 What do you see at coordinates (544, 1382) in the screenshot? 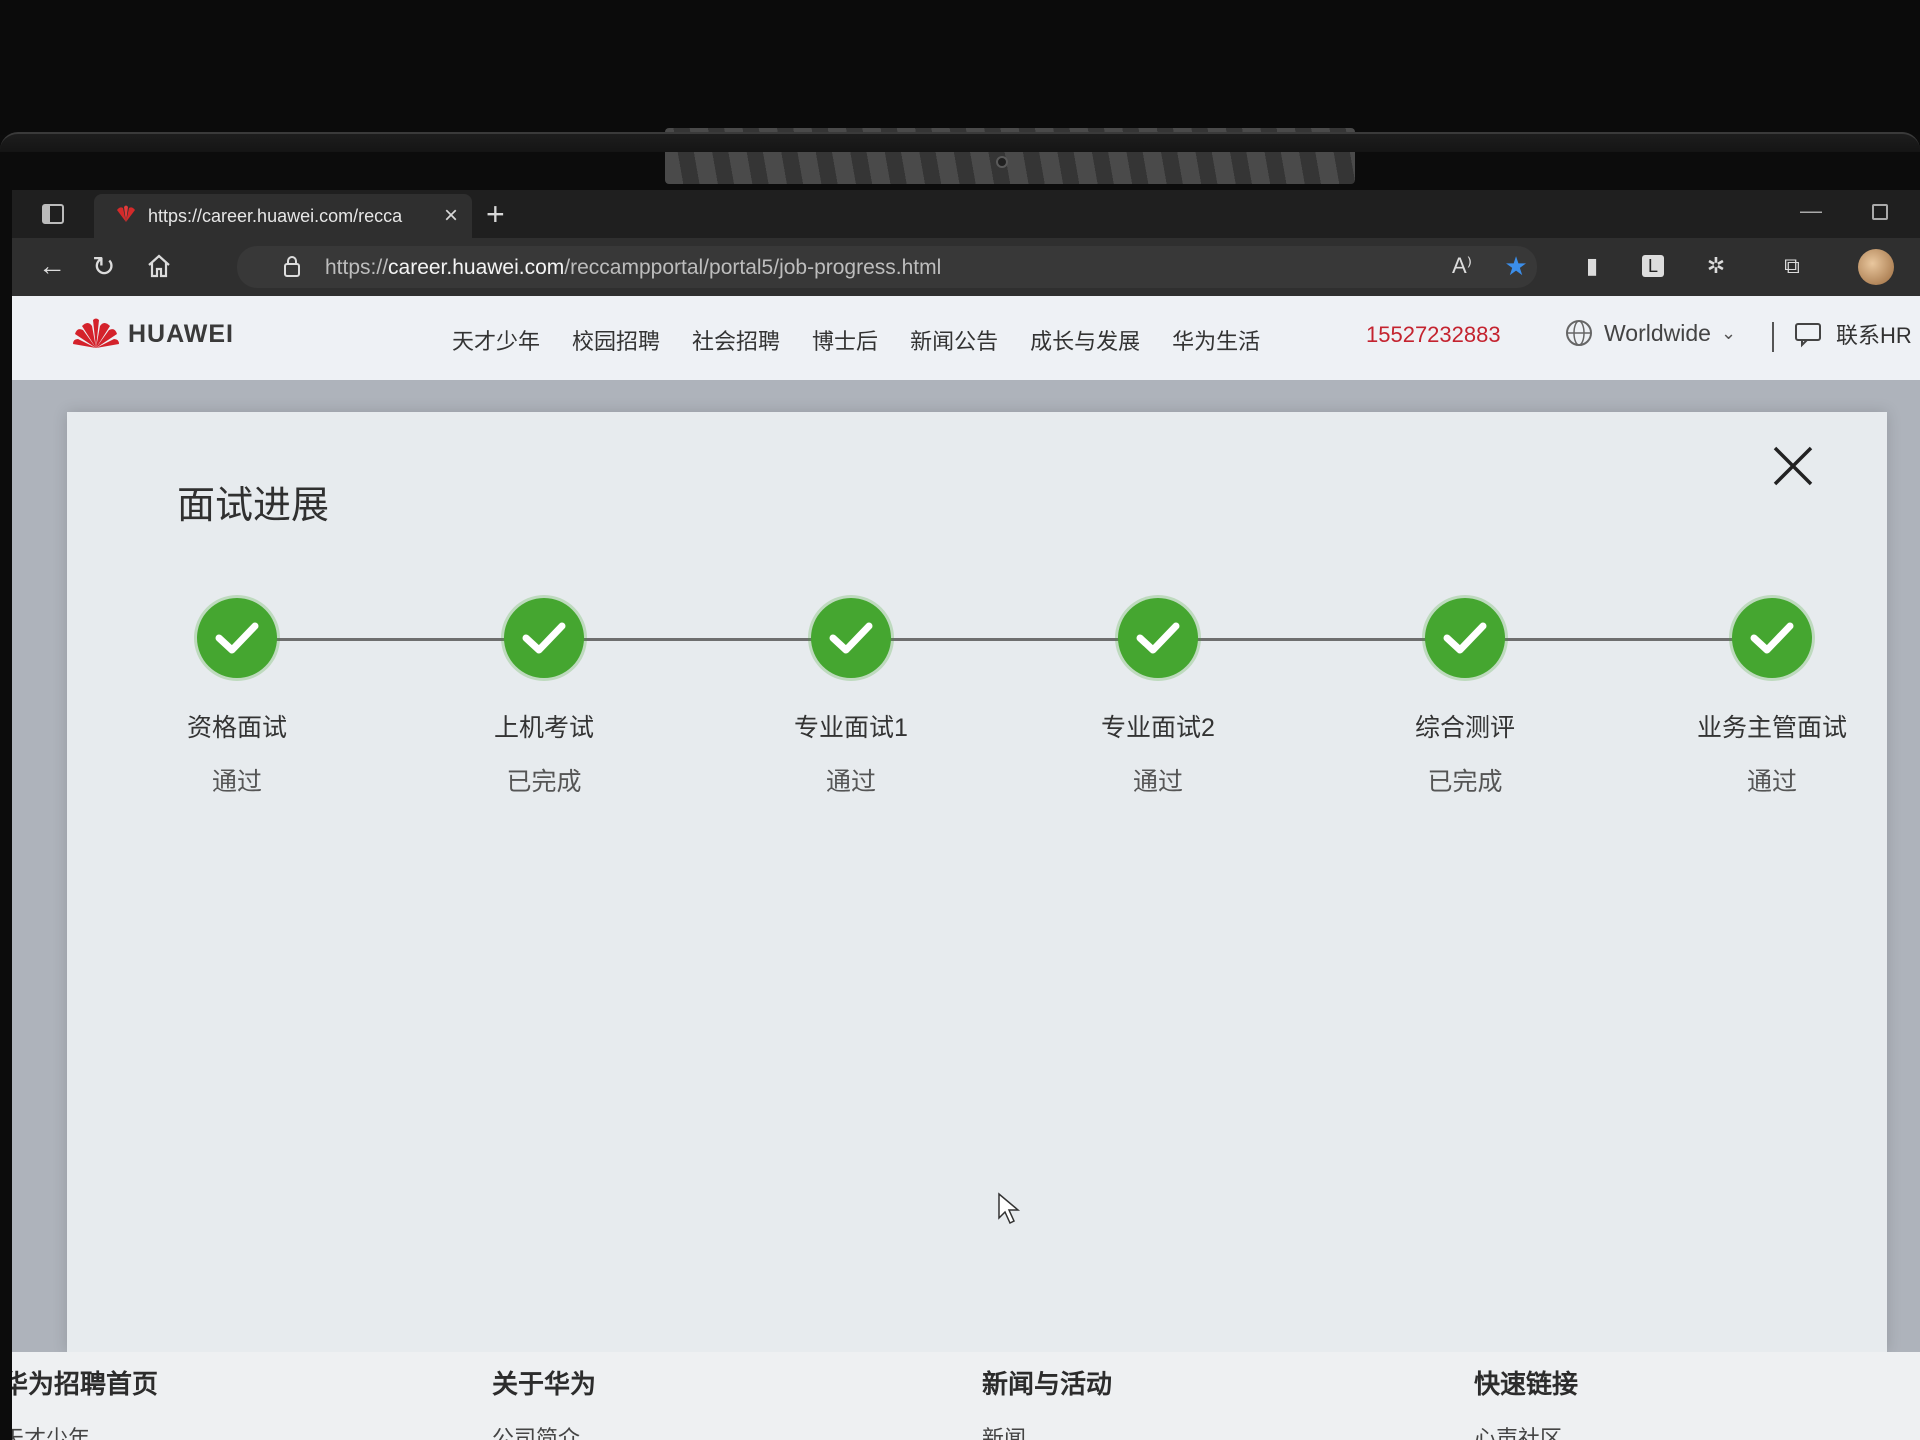
I see `footer-heading: 关于华为` at bounding box center [544, 1382].